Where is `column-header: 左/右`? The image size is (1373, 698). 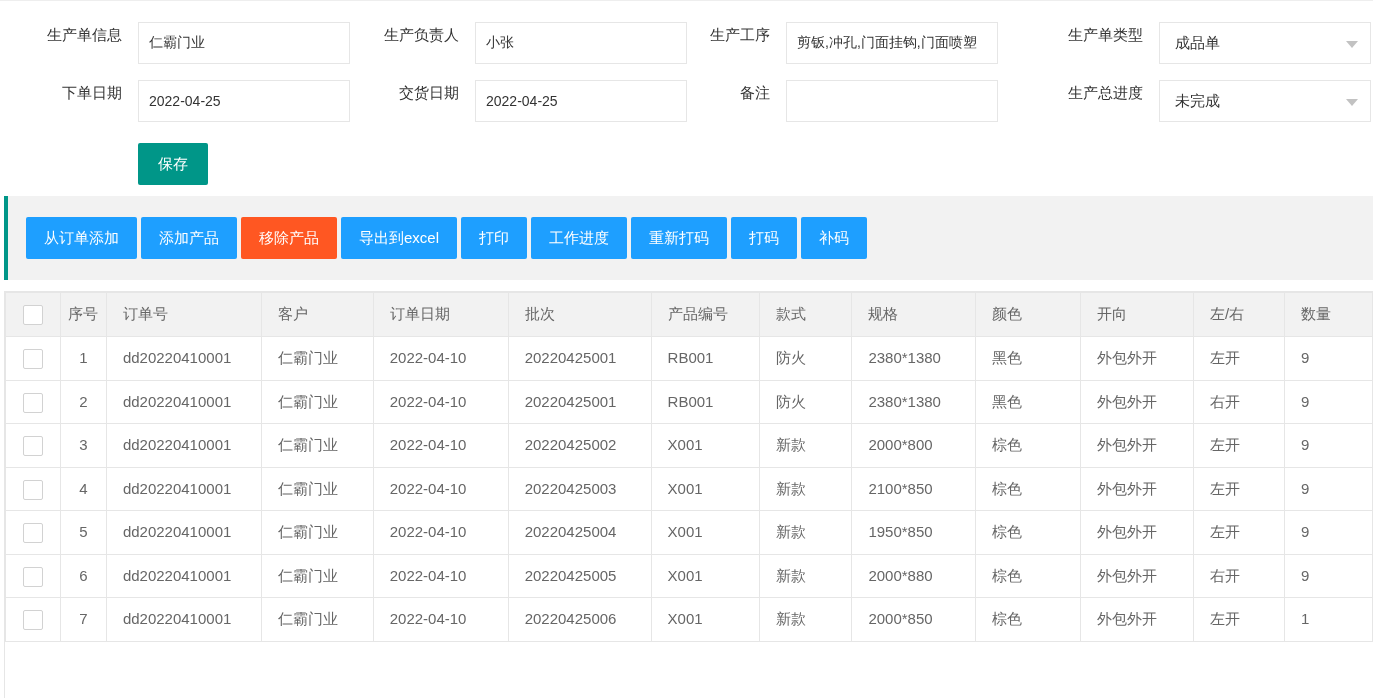
column-header: 左/右 is located at coordinates (1239, 314).